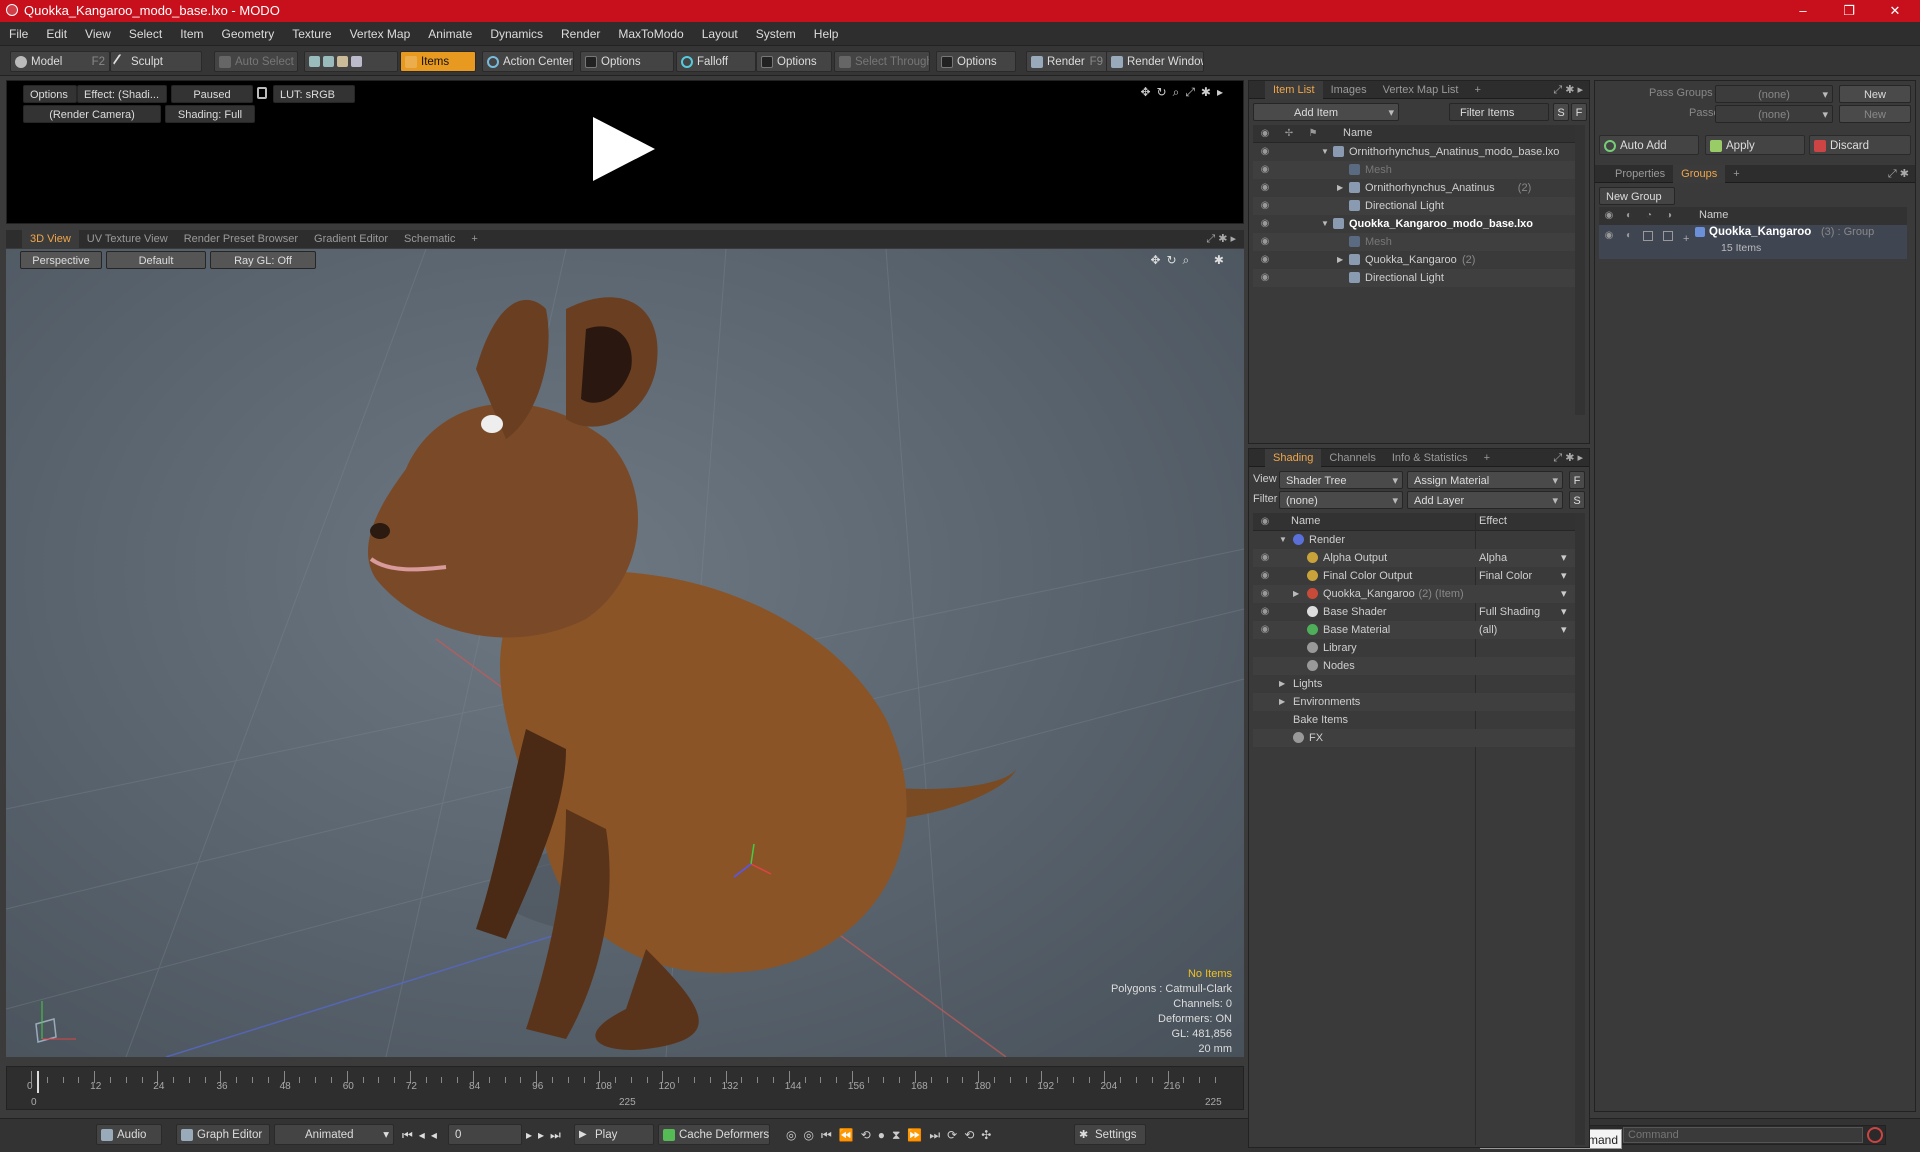  What do you see at coordinates (127, 239) in the screenshot?
I see `viewport-tab-uv-texture-view: UV Texture View` at bounding box center [127, 239].